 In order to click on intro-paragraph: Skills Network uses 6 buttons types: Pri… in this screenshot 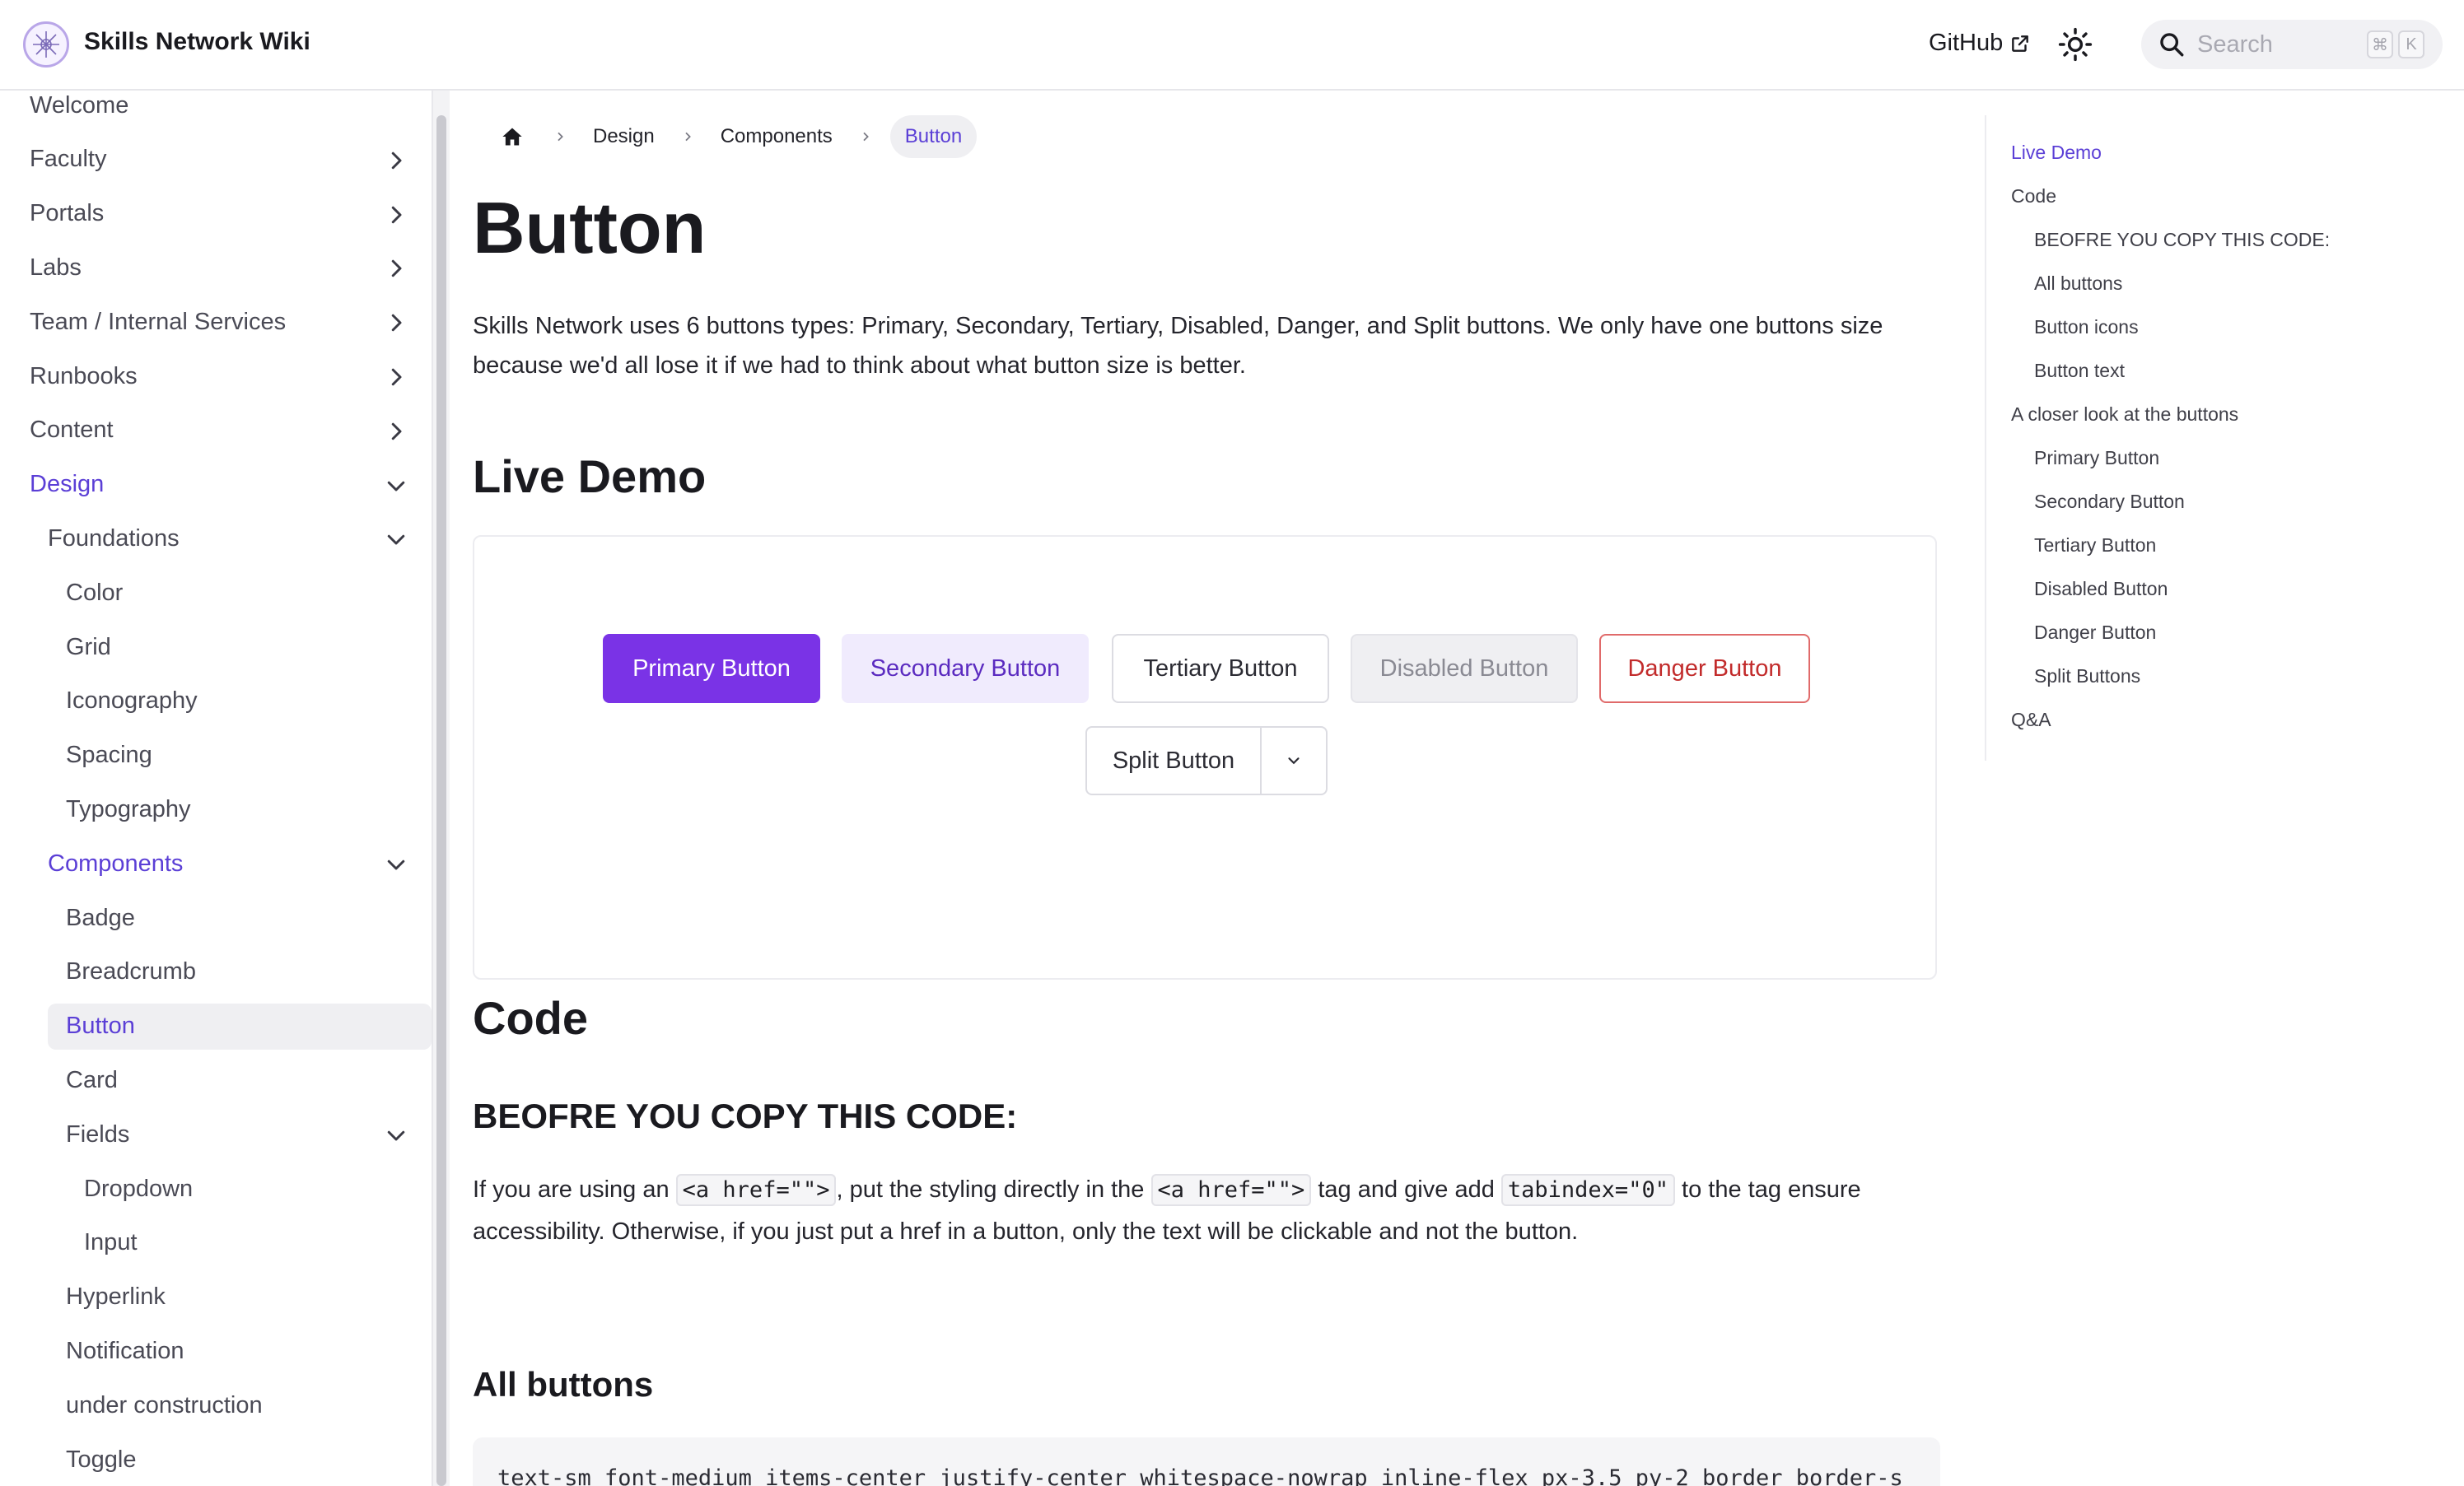, I will do `click(1178, 346)`.